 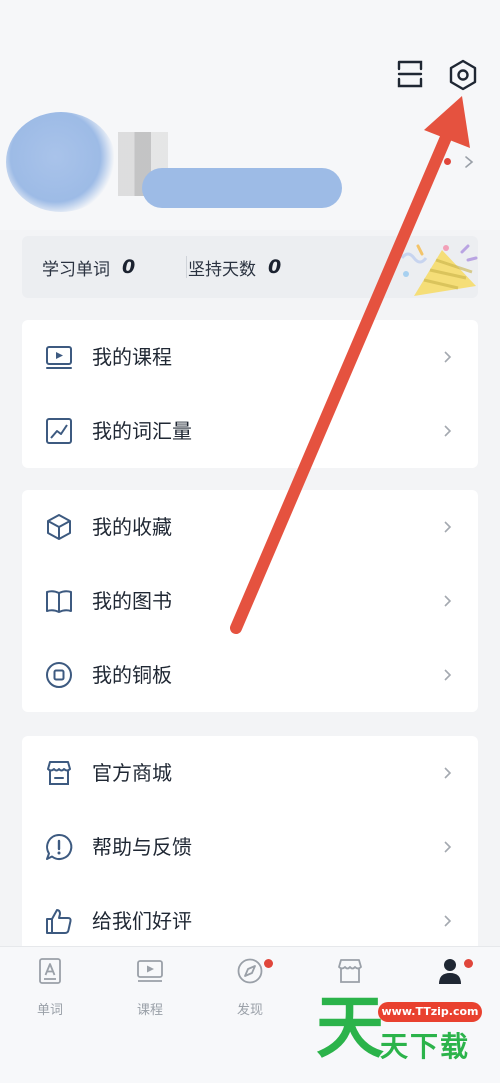 I want to click on discover-badge-dot, so click(x=268, y=963).